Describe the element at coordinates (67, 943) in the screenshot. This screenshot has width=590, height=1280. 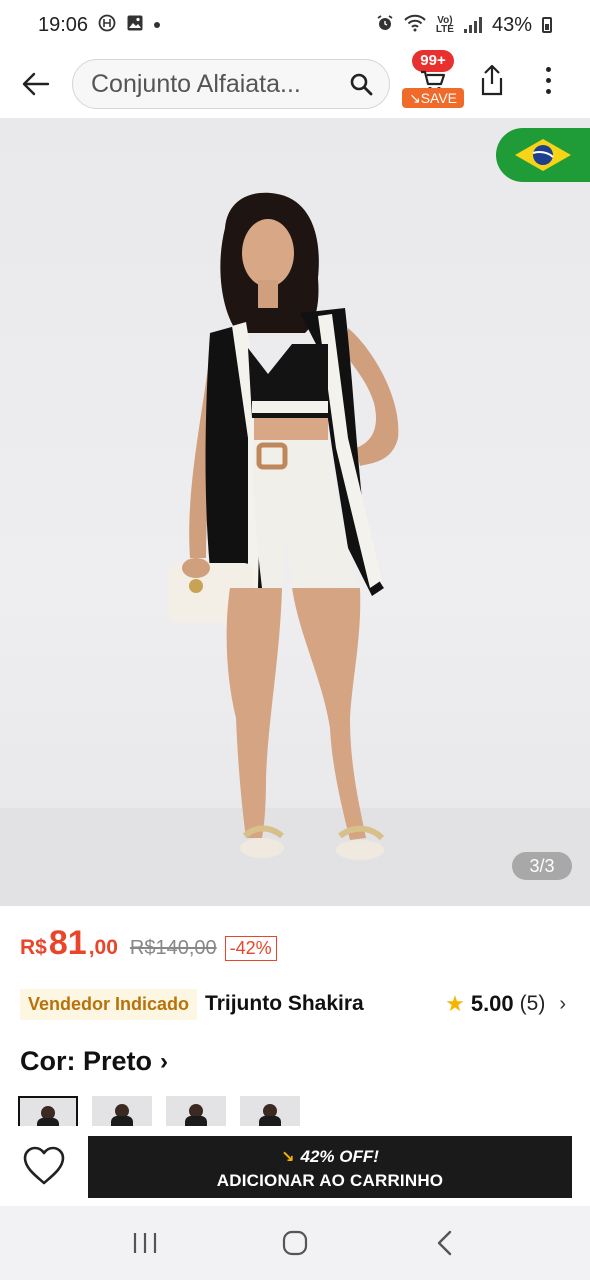
I see `price-integer: 81` at that location.